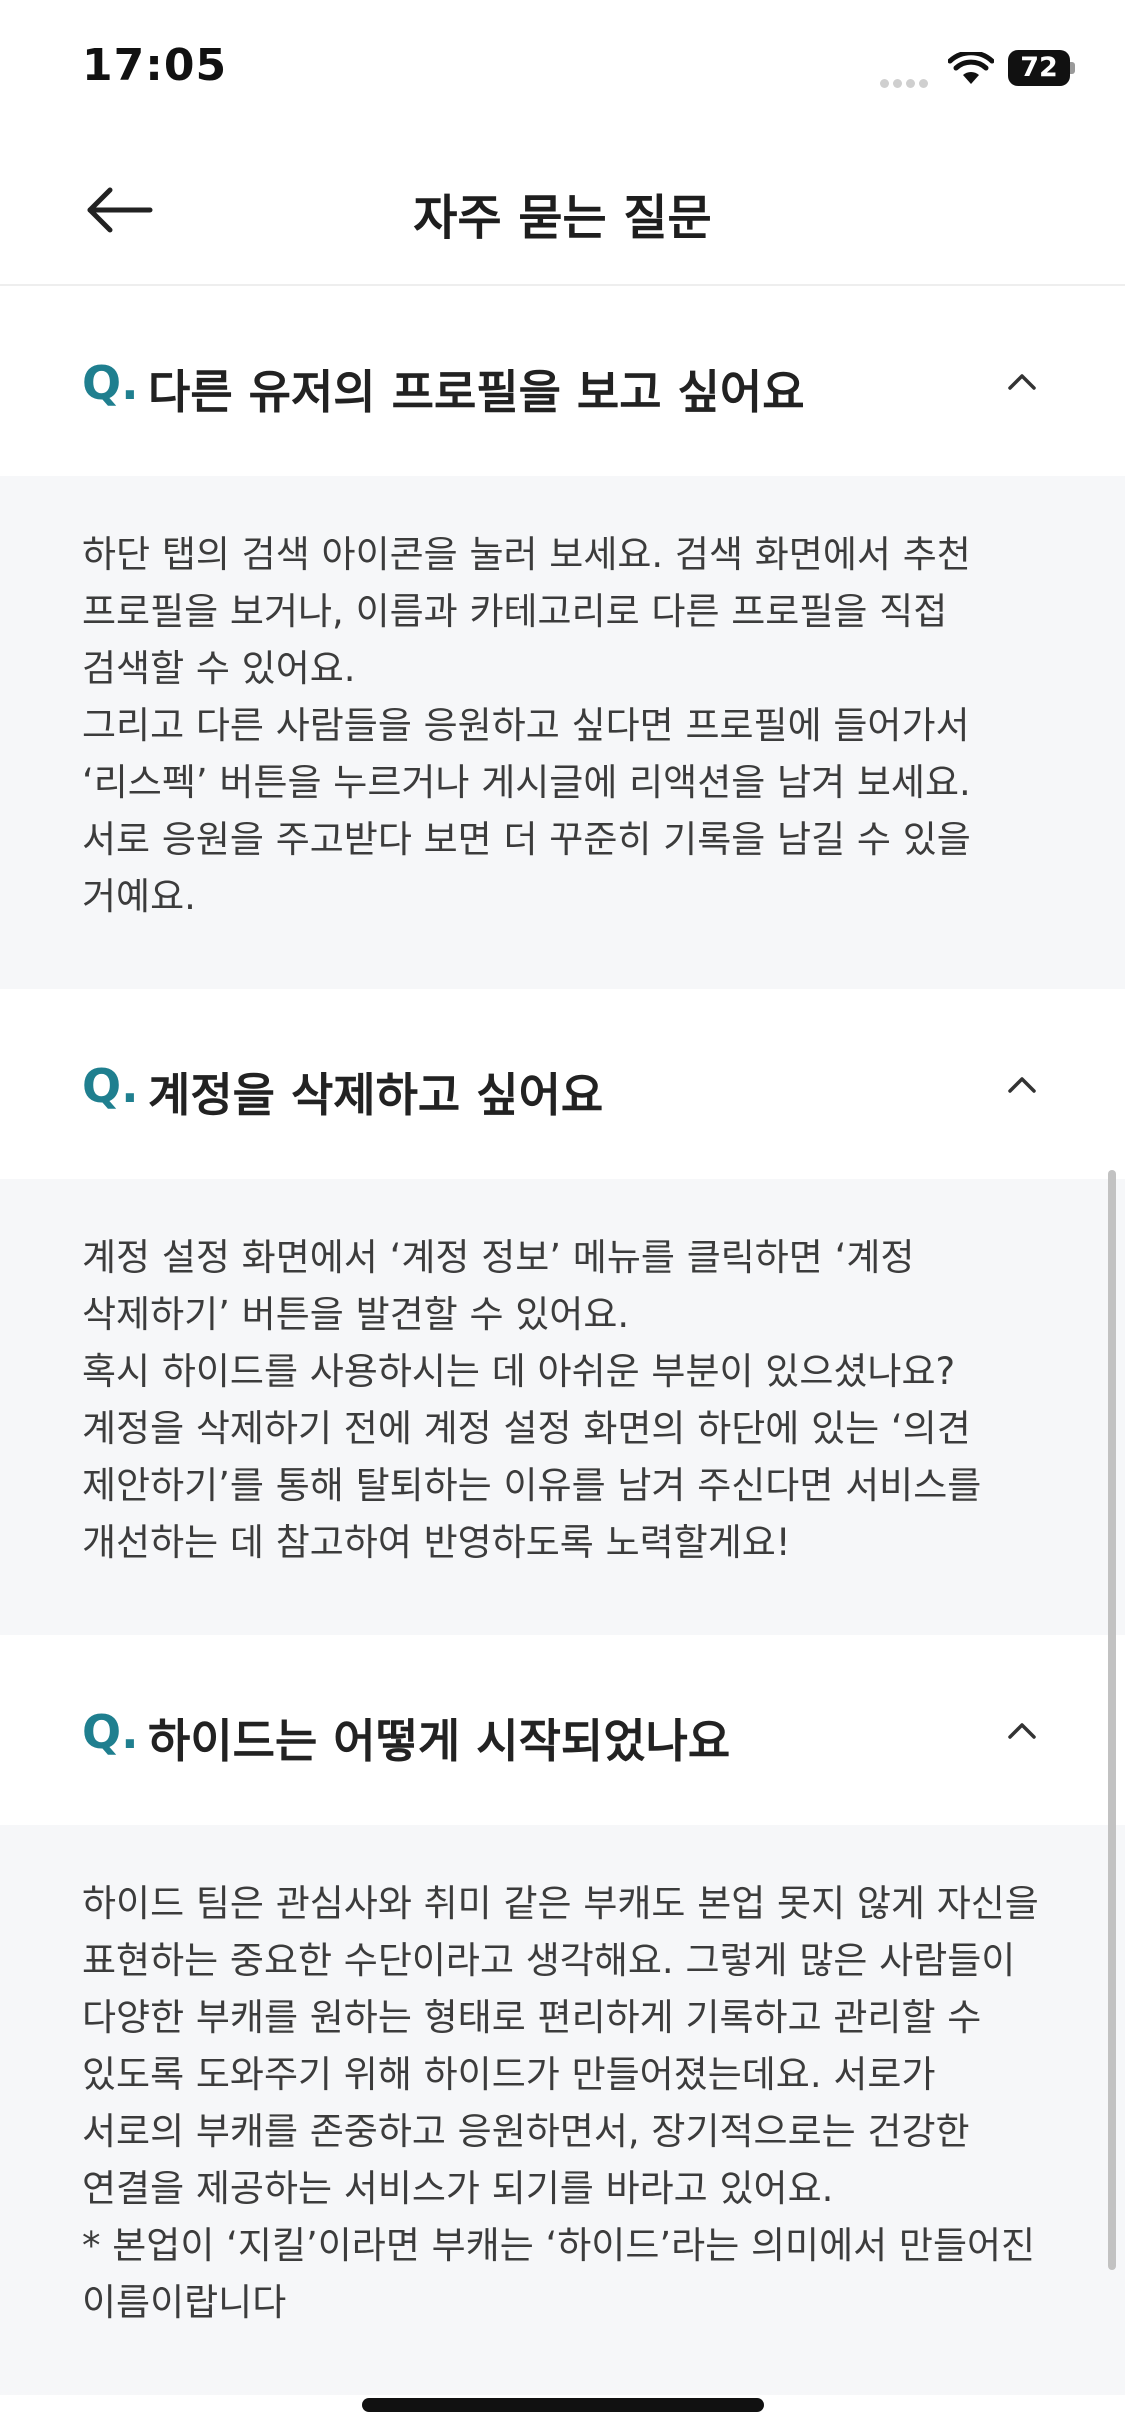  Describe the element at coordinates (476, 392) in the screenshot. I see `question-text: 다른 유저의 프로필을 보고 싶어요` at that location.